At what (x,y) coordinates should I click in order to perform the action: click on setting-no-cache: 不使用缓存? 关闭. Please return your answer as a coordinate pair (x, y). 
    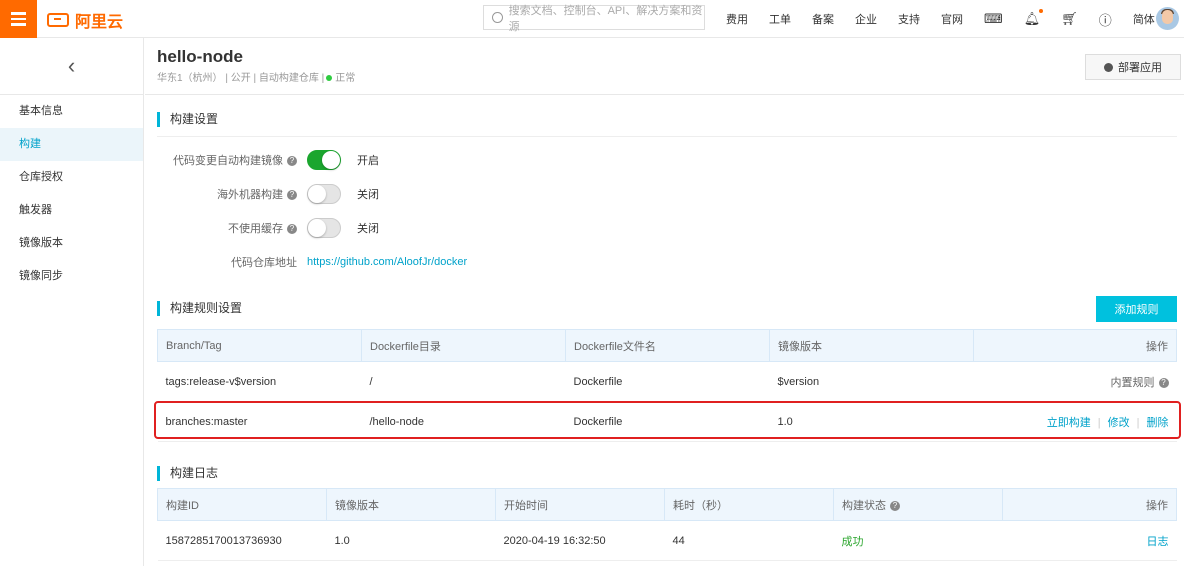
    Looking at the image, I should click on (268, 228).